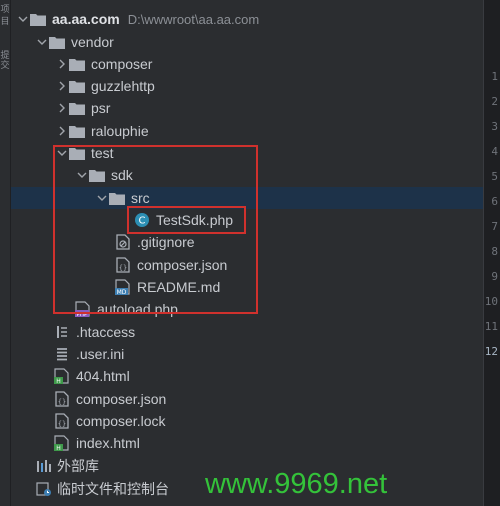  What do you see at coordinates (120, 131) in the screenshot?
I see `tree-item-label: ralouphie` at bounding box center [120, 131].